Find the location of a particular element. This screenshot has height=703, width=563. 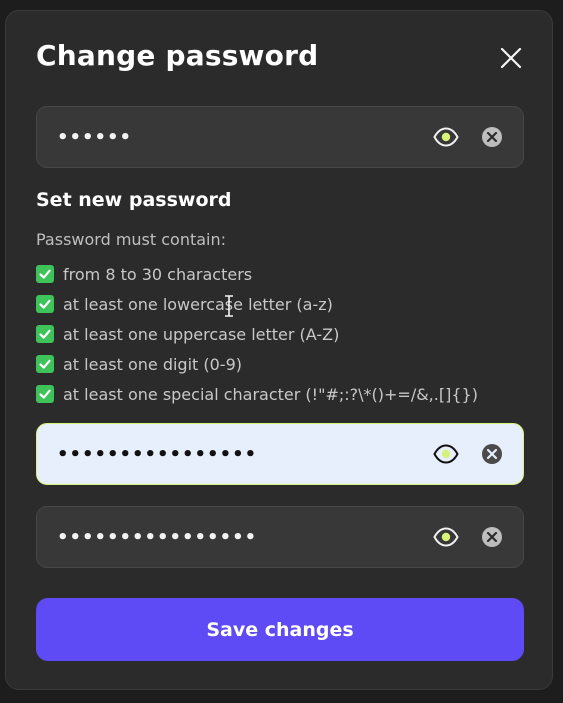

current-password-field: •••••• is located at coordinates (280, 137).